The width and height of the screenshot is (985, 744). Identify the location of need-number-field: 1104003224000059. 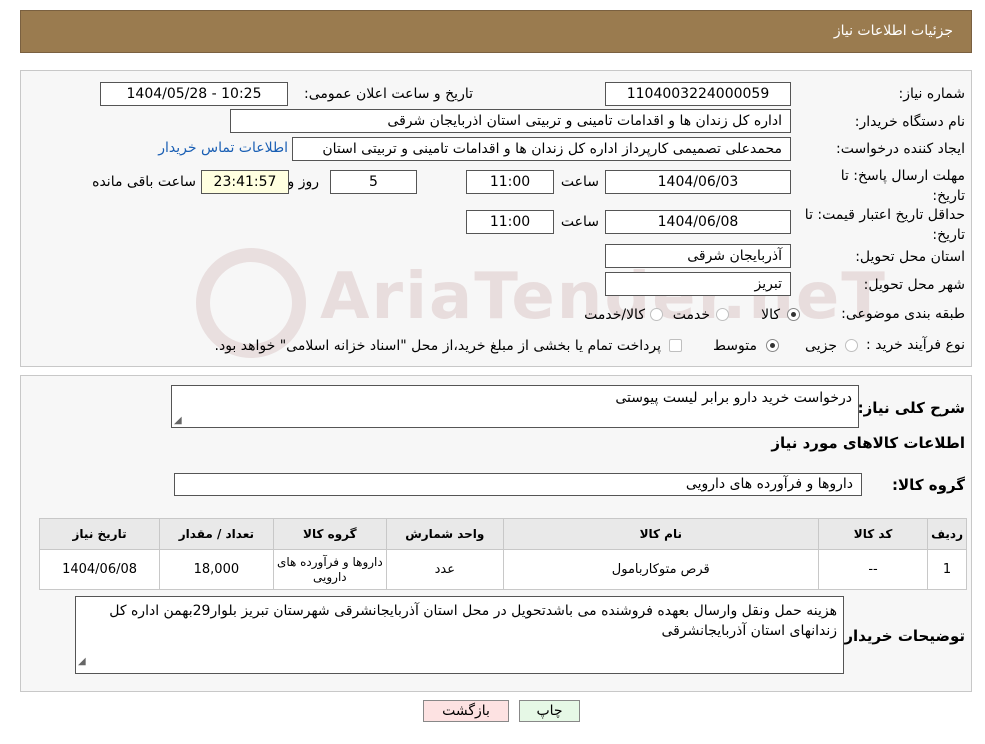
(698, 94).